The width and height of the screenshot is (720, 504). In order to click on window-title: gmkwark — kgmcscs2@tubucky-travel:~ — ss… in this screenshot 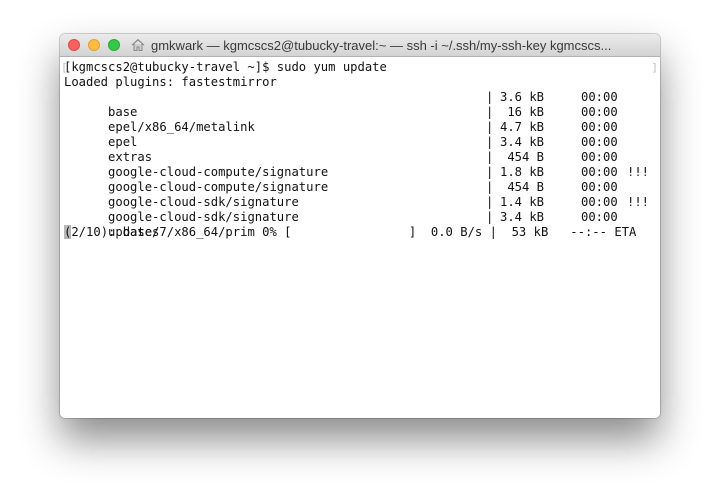, I will do `click(381, 45)`.